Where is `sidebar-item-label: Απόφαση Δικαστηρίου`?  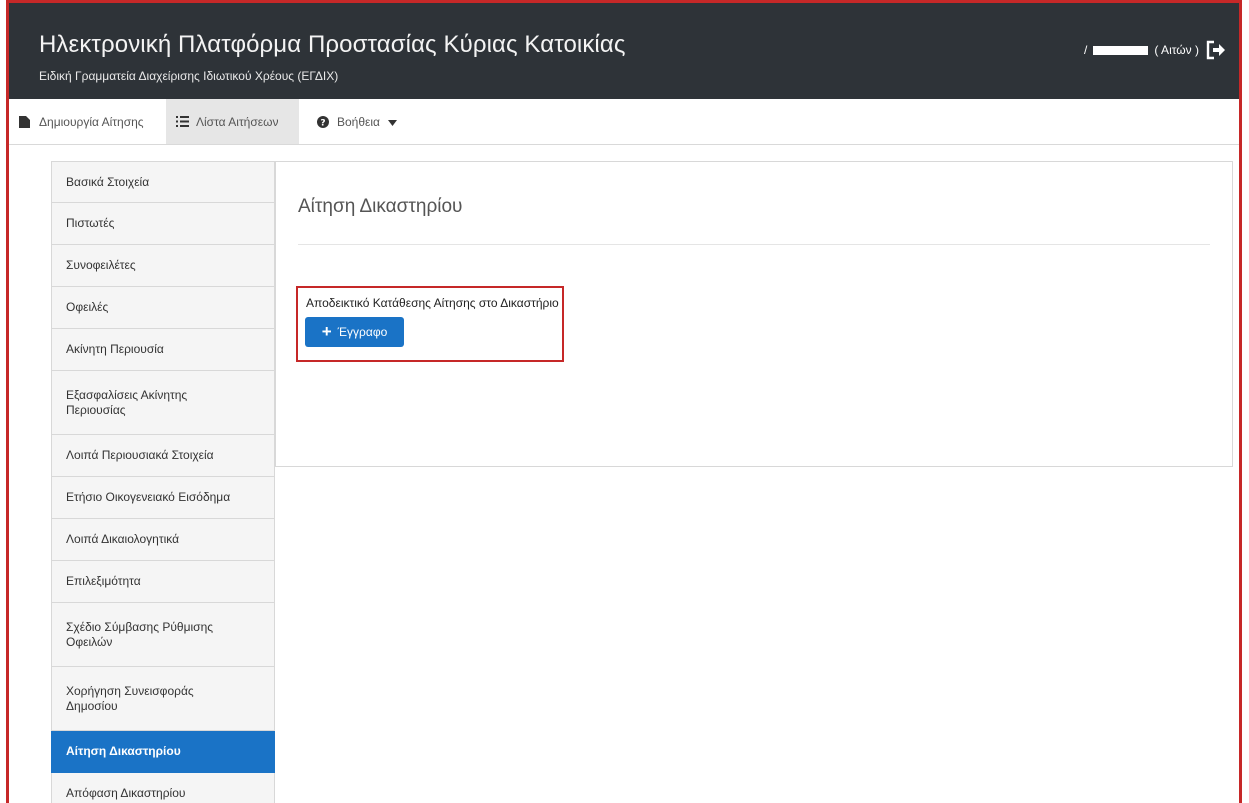 sidebar-item-label: Απόφαση Δικαστηρίου is located at coordinates (126, 793).